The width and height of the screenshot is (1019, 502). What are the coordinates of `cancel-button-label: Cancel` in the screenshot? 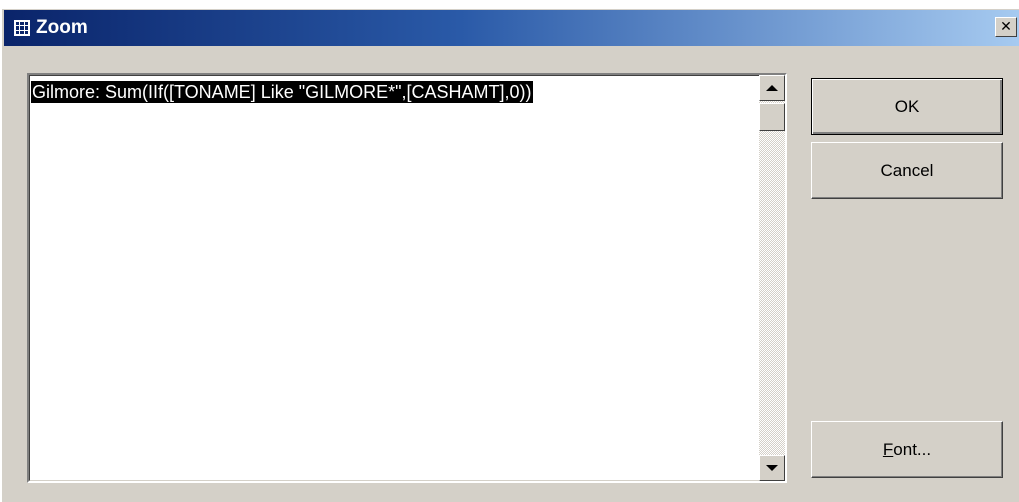 It's located at (907, 170).